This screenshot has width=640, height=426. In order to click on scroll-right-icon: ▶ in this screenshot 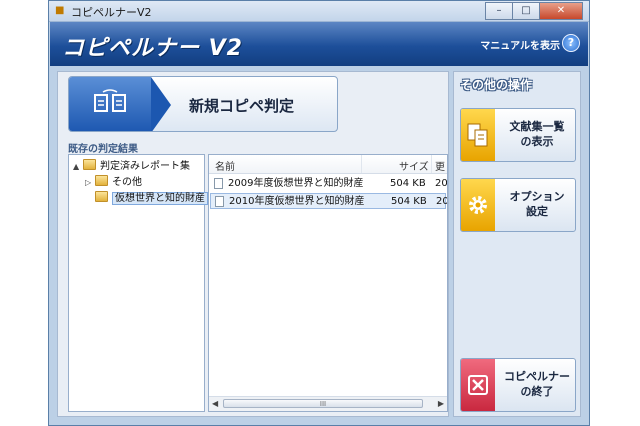, I will do `click(441, 403)`.